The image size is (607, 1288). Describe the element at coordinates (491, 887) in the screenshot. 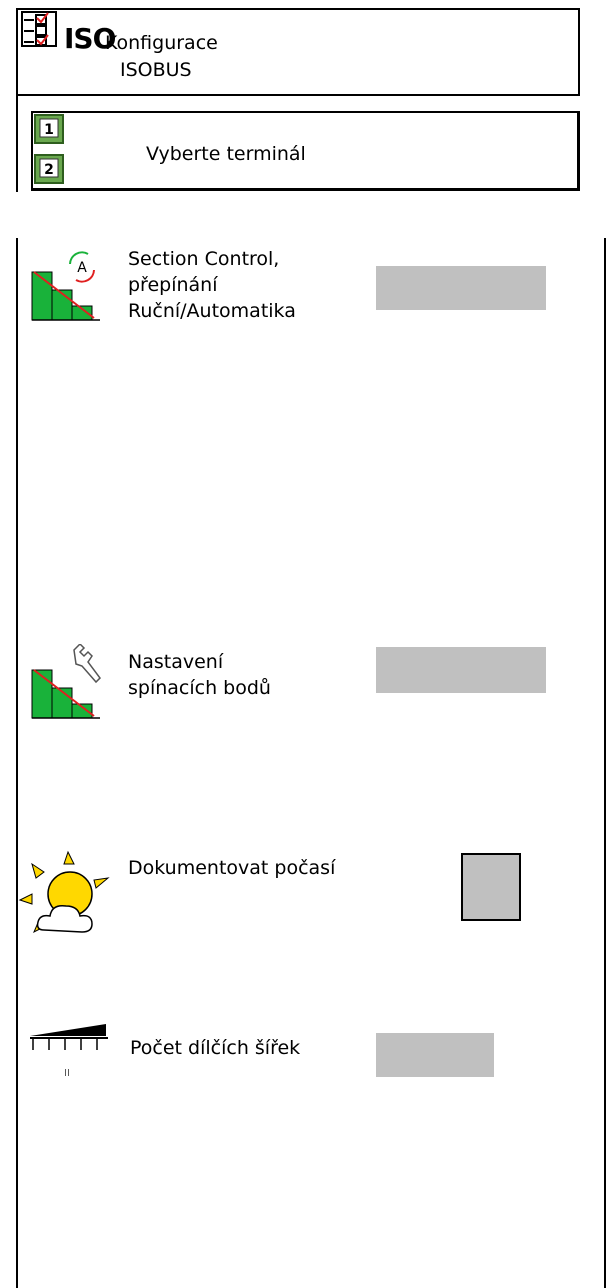

I see `weather-checkbox` at that location.